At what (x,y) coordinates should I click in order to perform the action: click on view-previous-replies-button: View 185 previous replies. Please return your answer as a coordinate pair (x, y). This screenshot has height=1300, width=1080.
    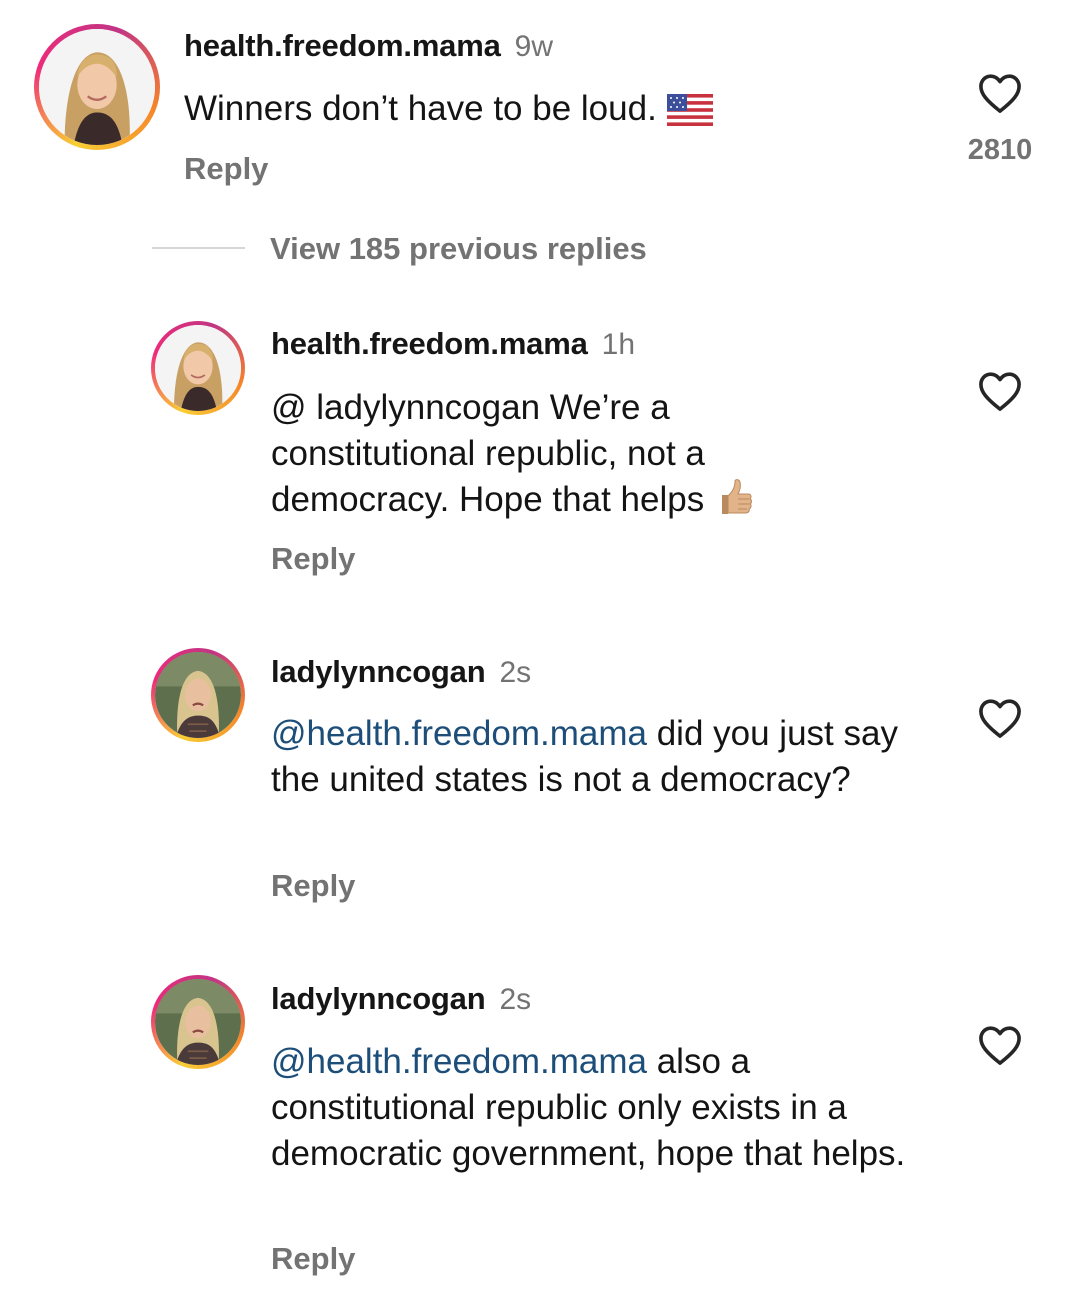
    Looking at the image, I should click on (458, 249).